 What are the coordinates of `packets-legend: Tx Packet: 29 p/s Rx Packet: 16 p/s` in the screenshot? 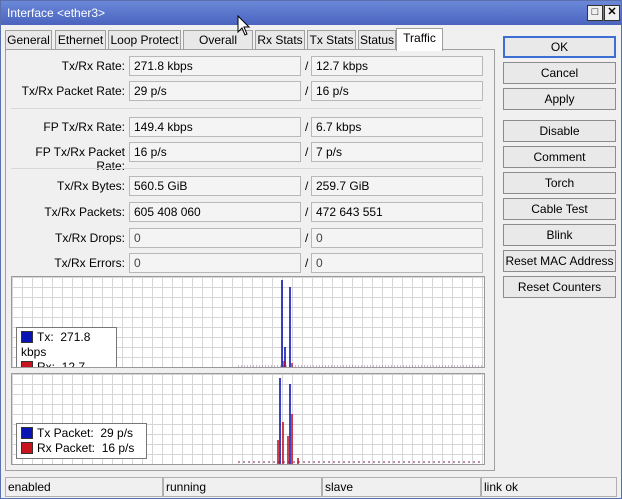 It's located at (81, 441).